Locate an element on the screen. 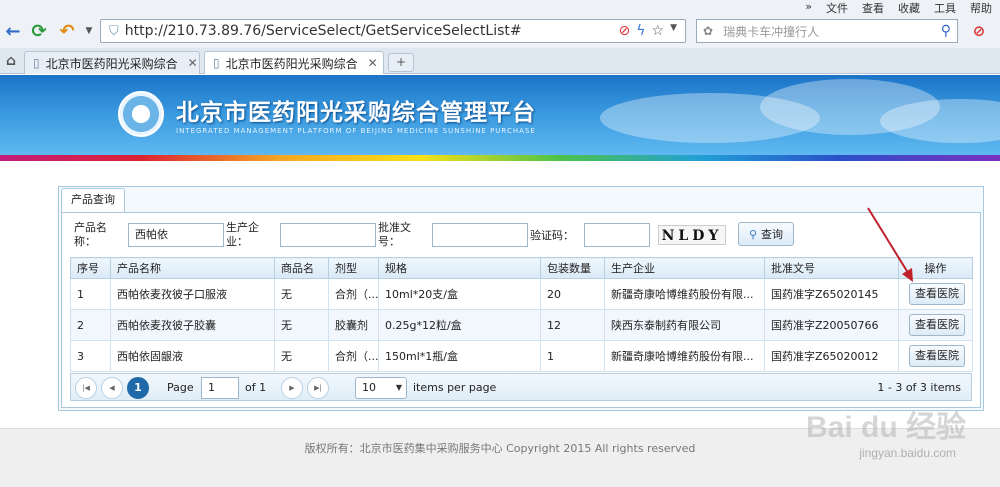  current-page-button: 1 is located at coordinates (138, 388).